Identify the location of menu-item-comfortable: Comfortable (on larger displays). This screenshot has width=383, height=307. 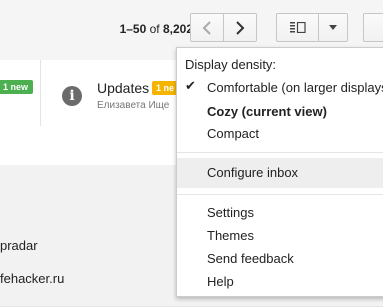
(295, 87).